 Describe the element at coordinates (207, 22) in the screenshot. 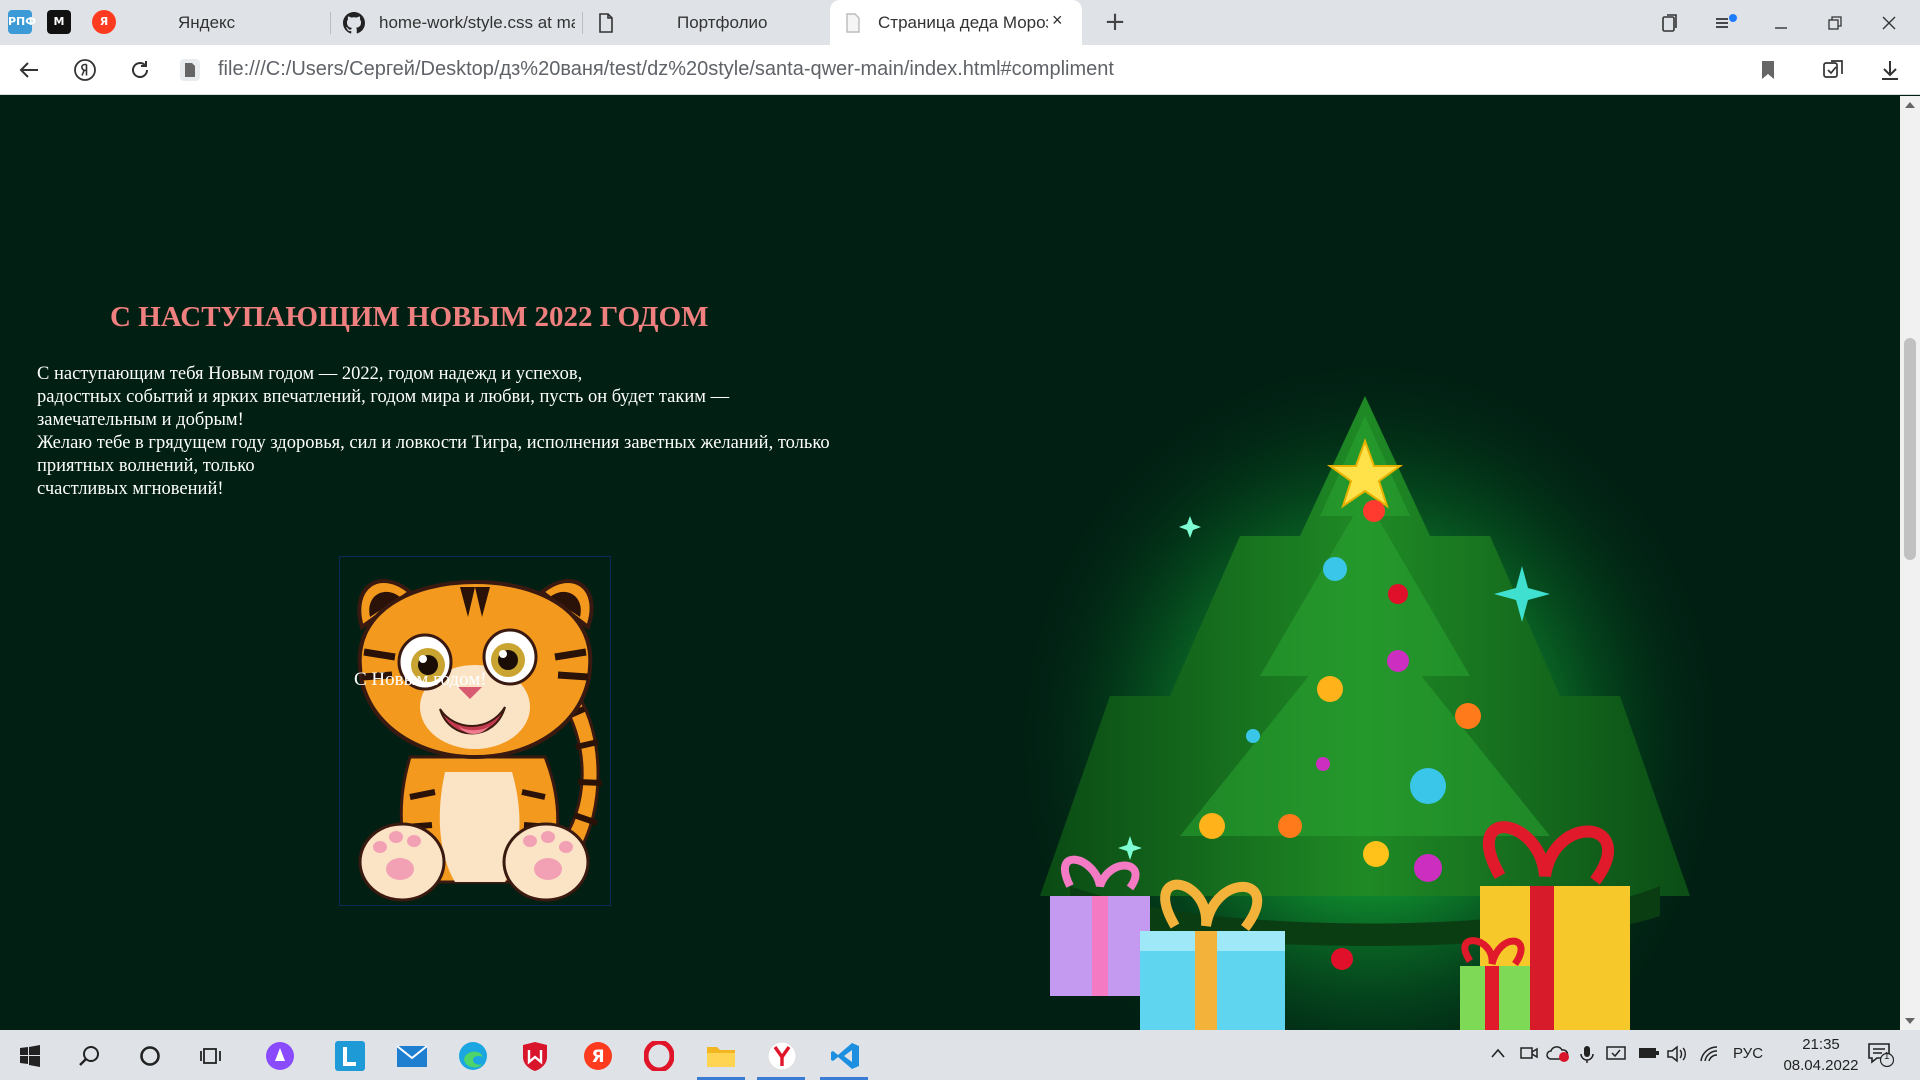

I see `tab-label: Яндекс` at that location.